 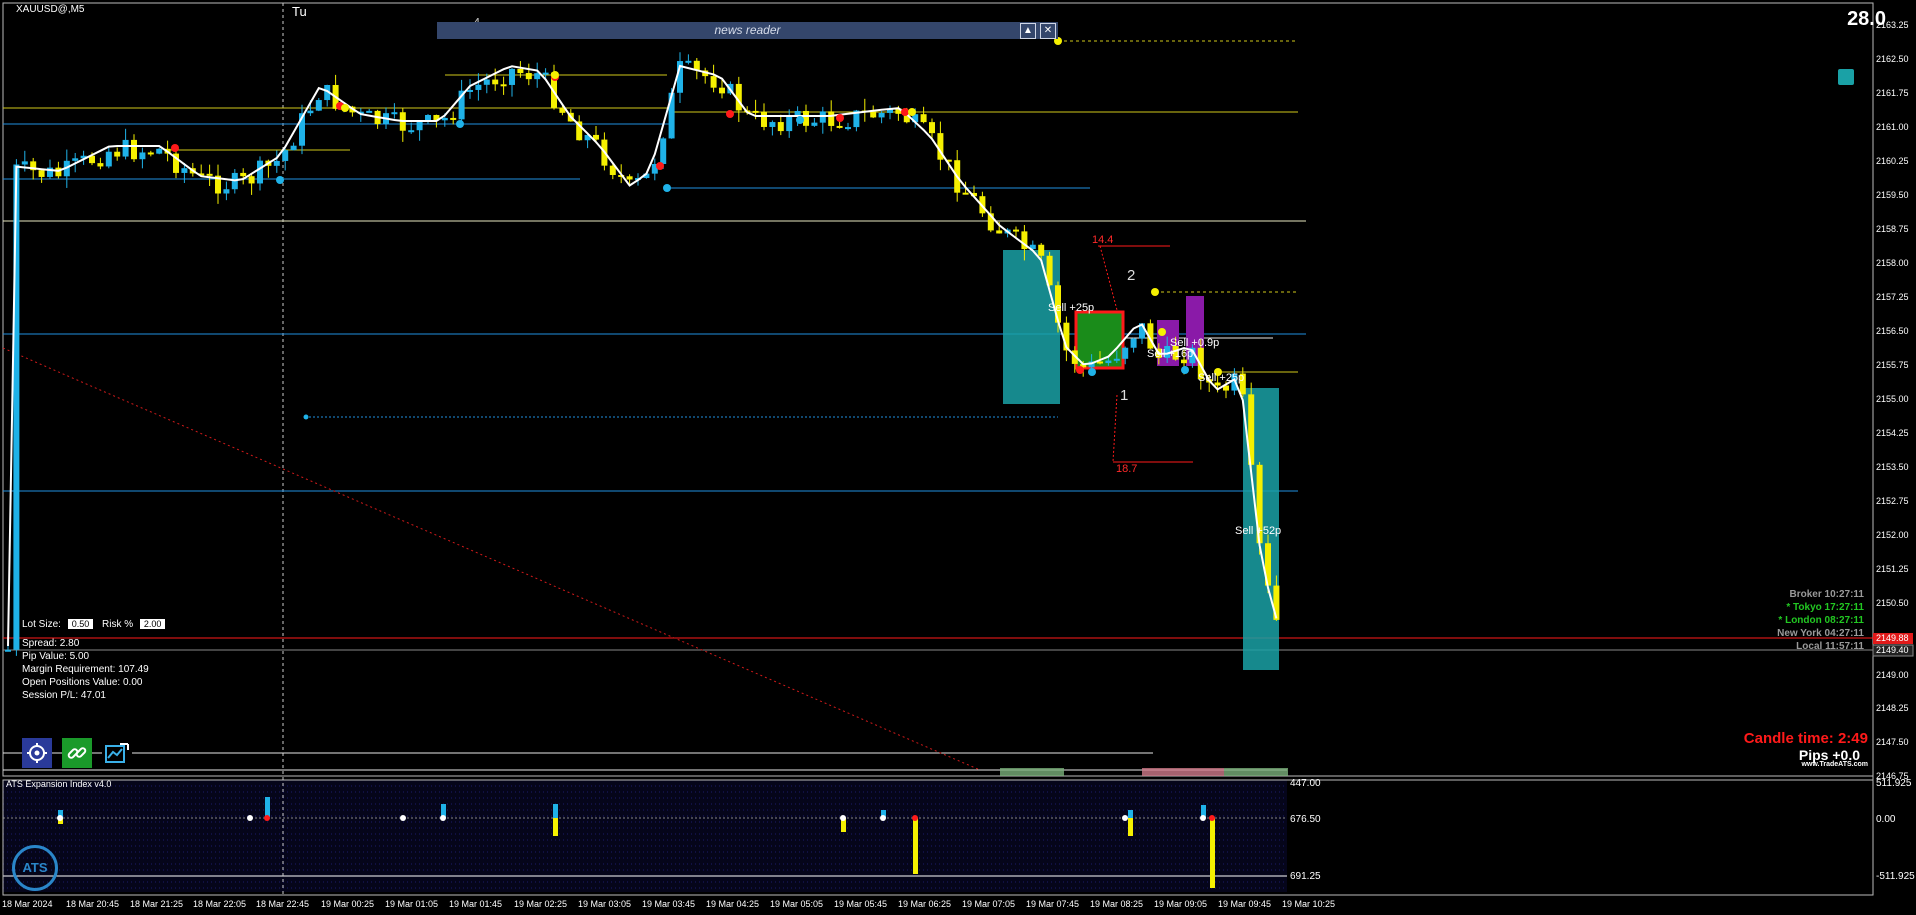 I want to click on price-axis-label: 2151.25, so click(x=1892, y=569).